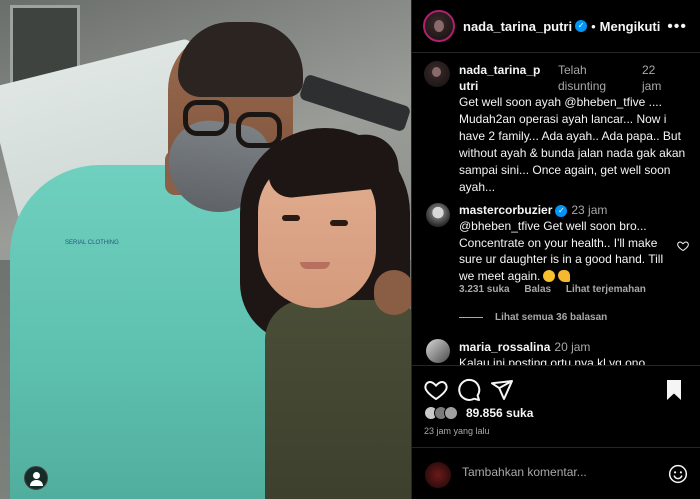 This screenshot has width=700, height=499. I want to click on translate-button: Lihat terjemahan, so click(606, 289).